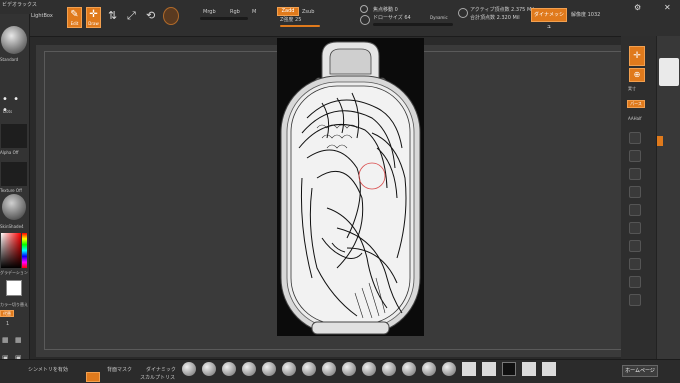 The height and width of the screenshot is (383, 680). I want to click on zoom3d-button, so click(635, 228).